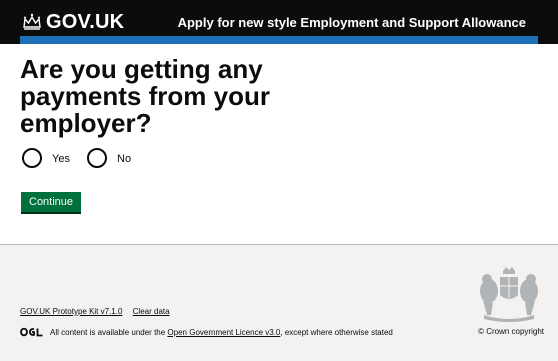 The height and width of the screenshot is (361, 558). Describe the element at coordinates (170, 160) in the screenshot. I see `radio-group: Yes No` at that location.